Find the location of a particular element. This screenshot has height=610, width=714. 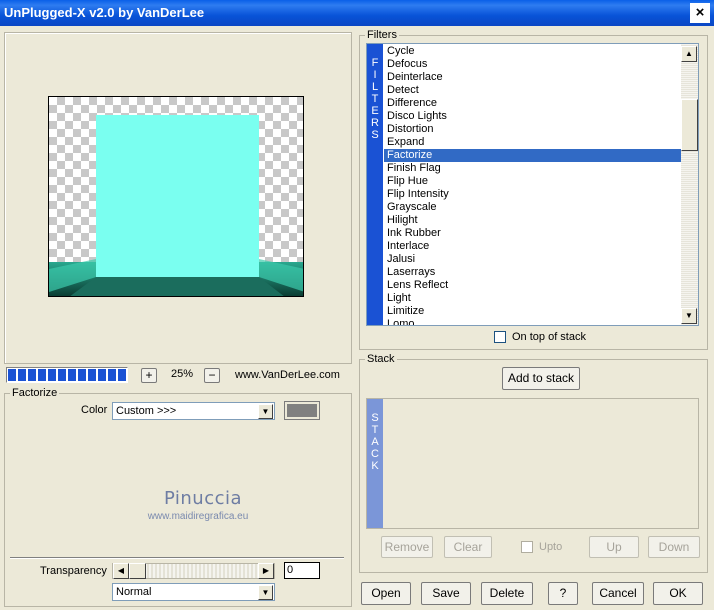

filter-item: Flip Hue is located at coordinates (532, 181).